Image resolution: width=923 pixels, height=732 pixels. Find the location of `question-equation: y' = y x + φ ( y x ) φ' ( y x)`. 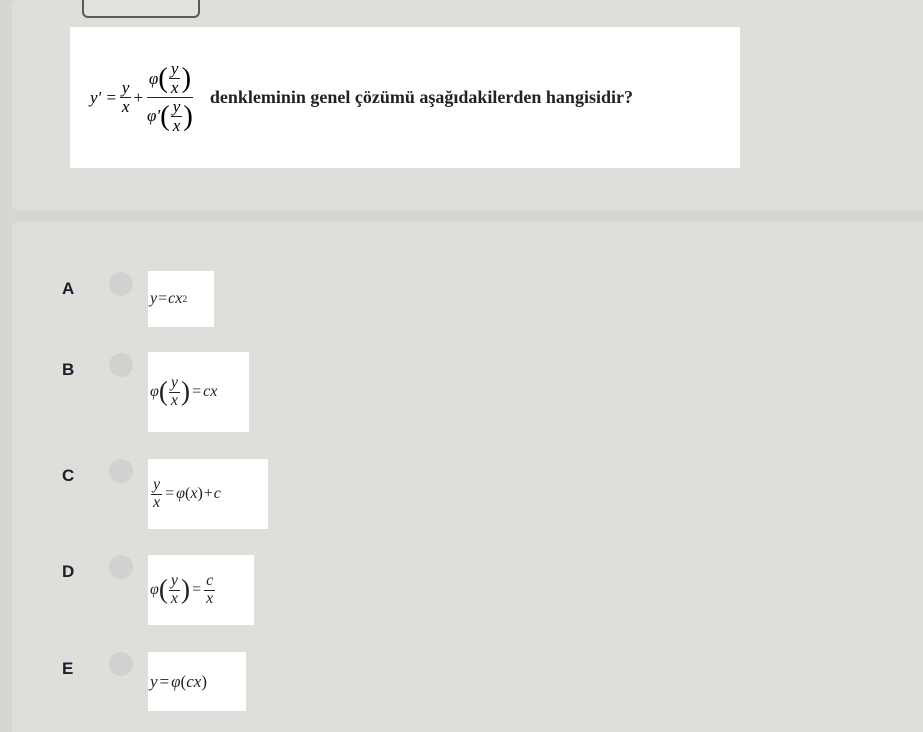

question-equation: y' = y x + φ ( y x ) φ' ( y x) is located at coordinates (143, 97).